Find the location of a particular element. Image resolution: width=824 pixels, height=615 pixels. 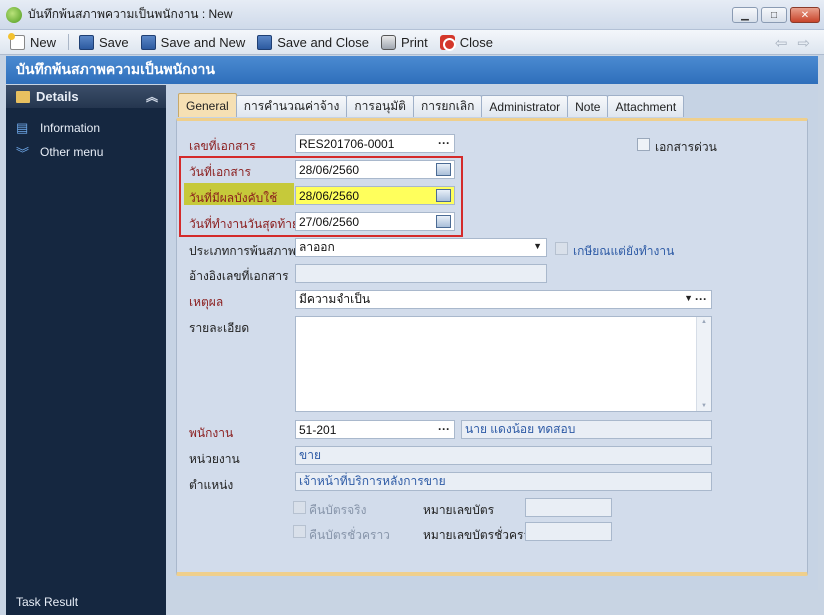

save-and-close-button: Save and Close is located at coordinates (313, 42).